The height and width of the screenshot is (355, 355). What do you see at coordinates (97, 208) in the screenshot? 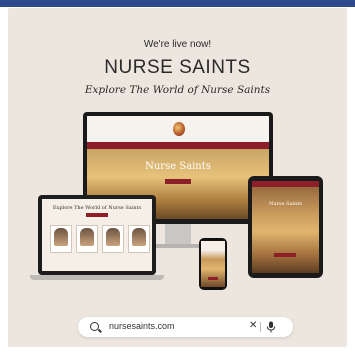
I see `laptop-heading: Explore The World of Nurse Saints` at bounding box center [97, 208].